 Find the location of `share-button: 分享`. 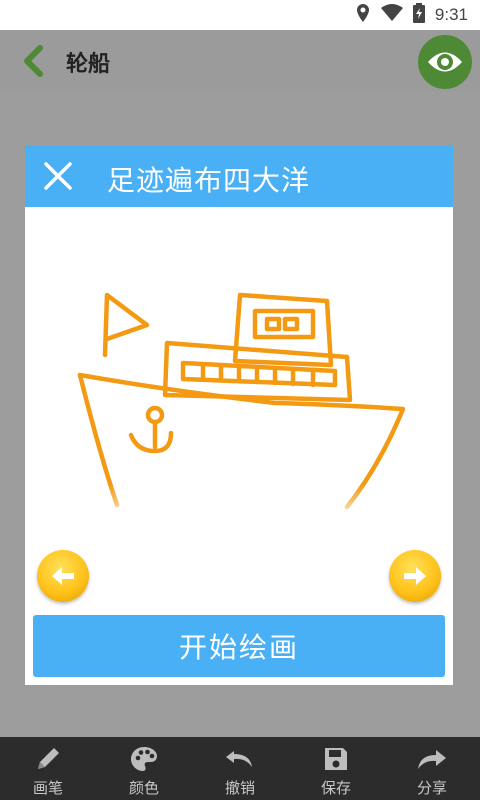

share-button: 分享 is located at coordinates (432, 768).